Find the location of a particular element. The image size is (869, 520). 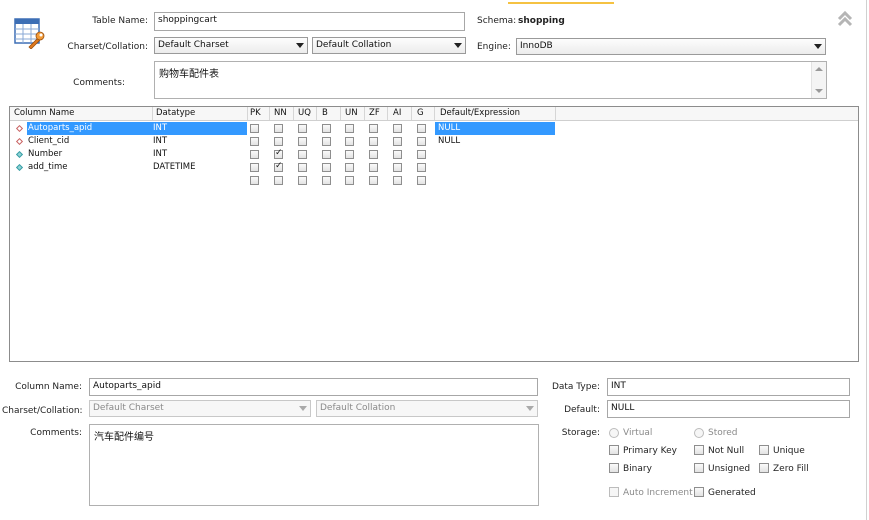

header-pk: PK is located at coordinates (255, 113).